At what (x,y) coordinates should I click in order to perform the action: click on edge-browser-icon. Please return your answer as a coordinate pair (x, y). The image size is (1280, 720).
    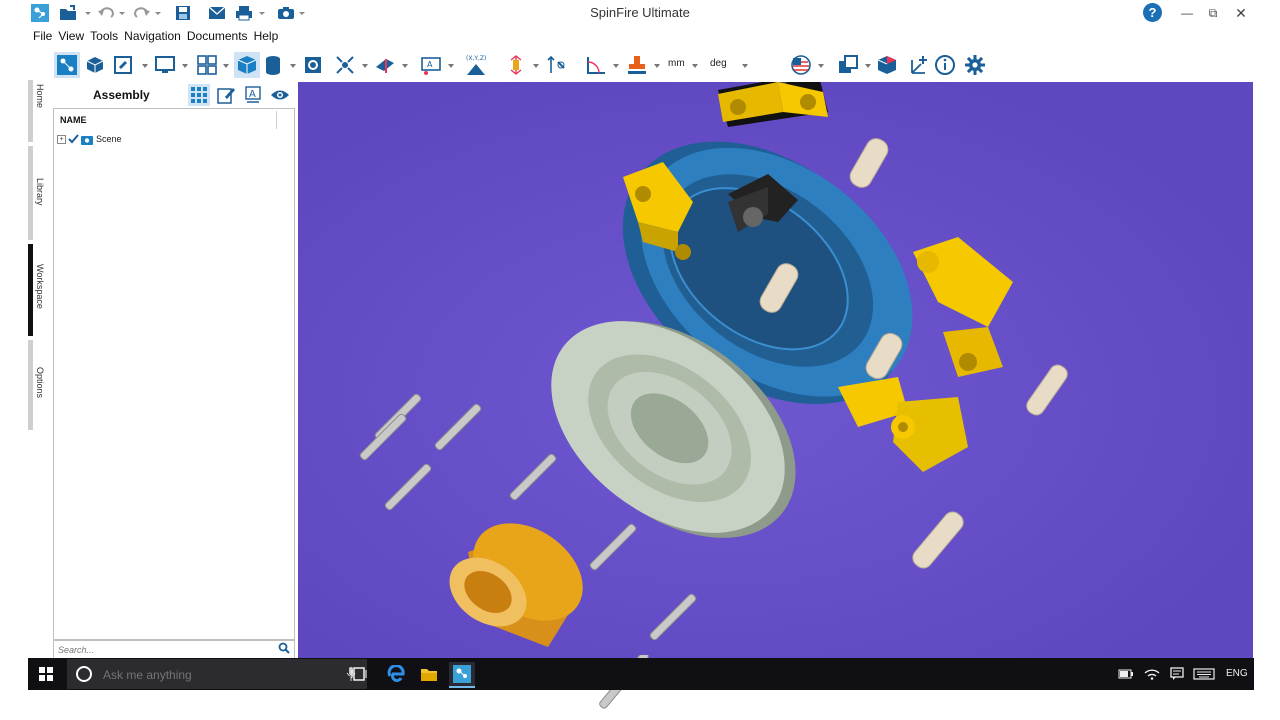
    Looking at the image, I should click on (396, 674).